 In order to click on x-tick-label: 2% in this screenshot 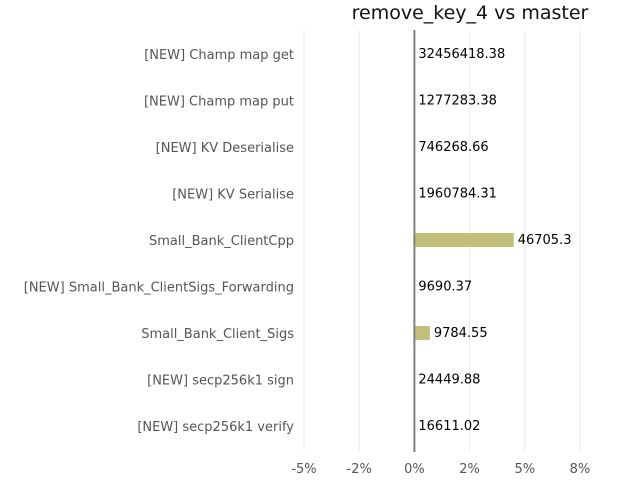, I will do `click(469, 469)`.